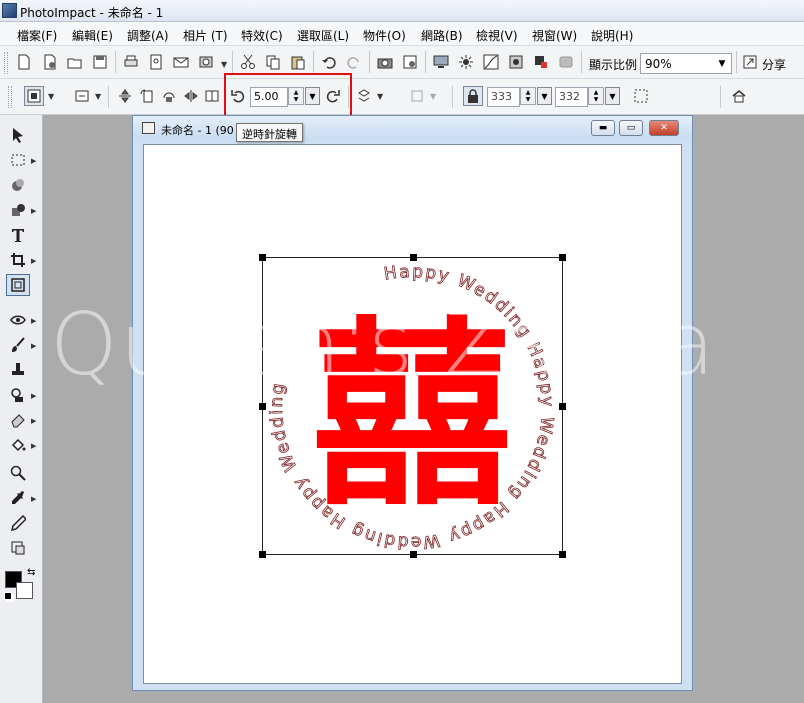 The width and height of the screenshot is (804, 703). What do you see at coordinates (18, 320) in the screenshot?
I see `view-tool-icon` at bounding box center [18, 320].